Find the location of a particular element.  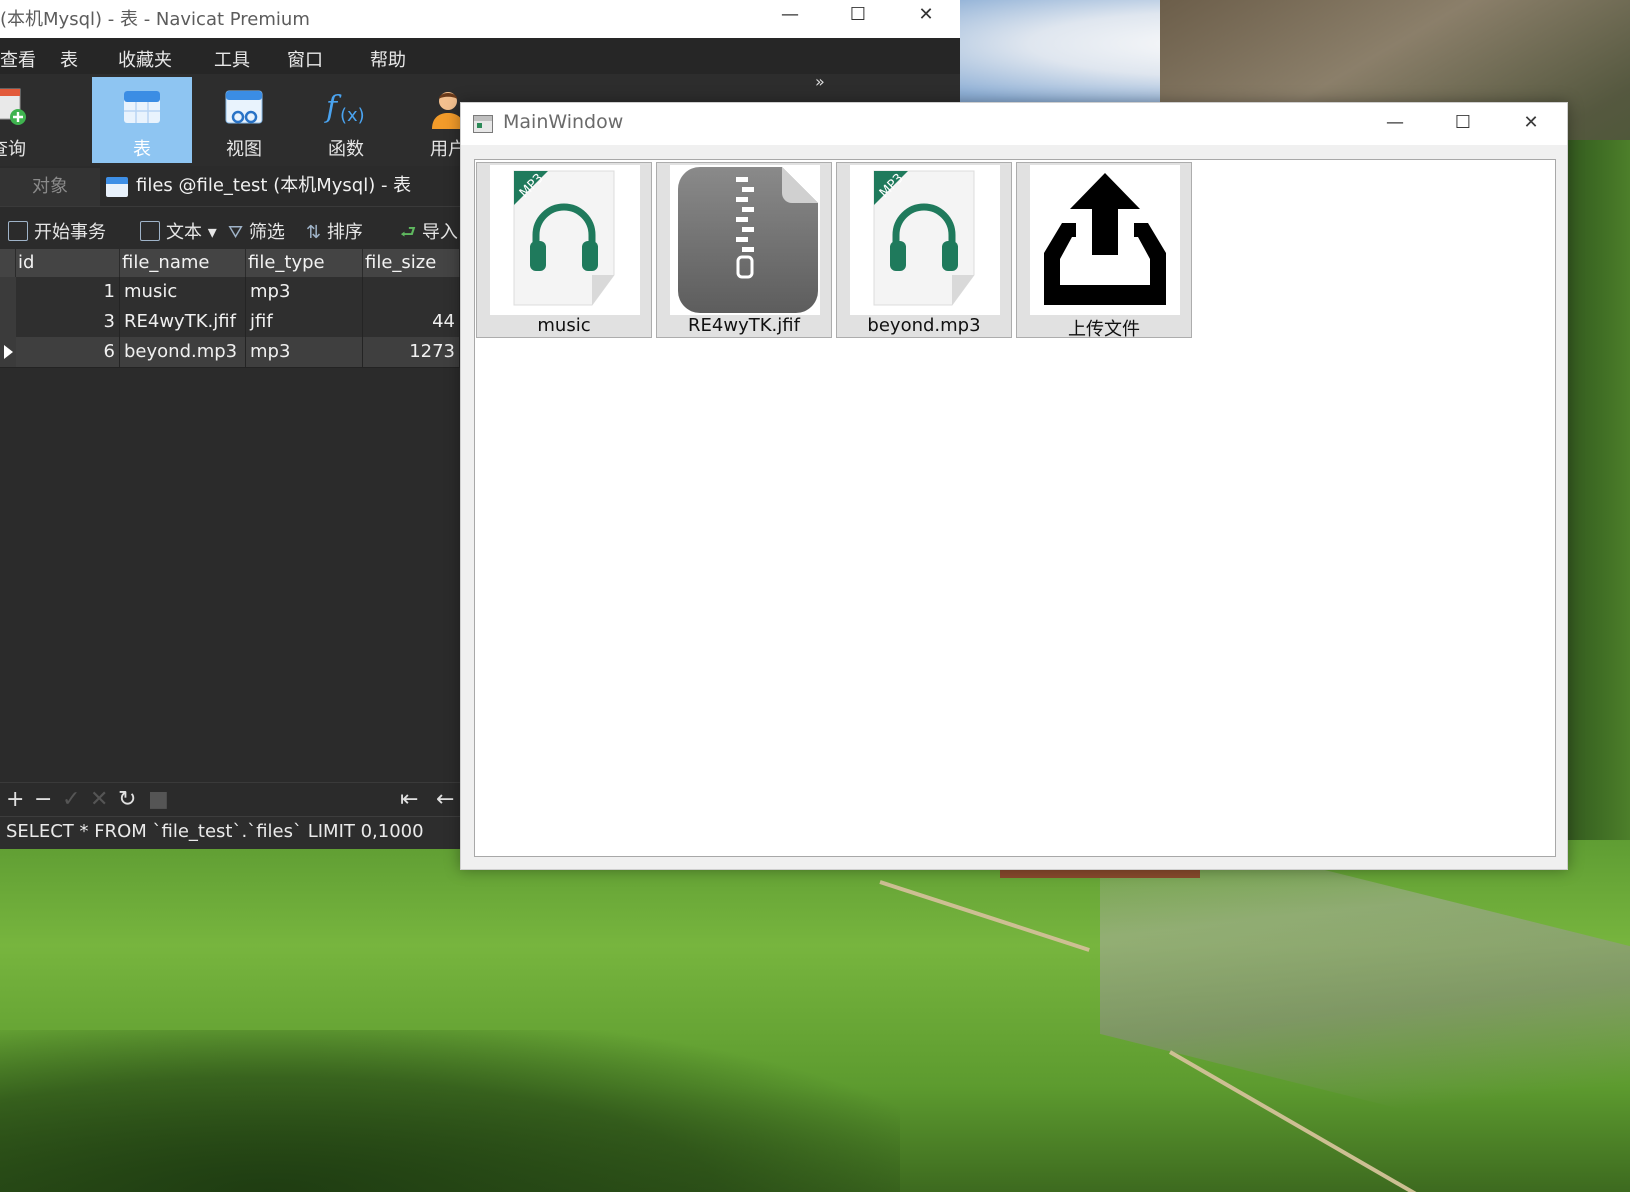

row-header-corner is located at coordinates (8, 263).